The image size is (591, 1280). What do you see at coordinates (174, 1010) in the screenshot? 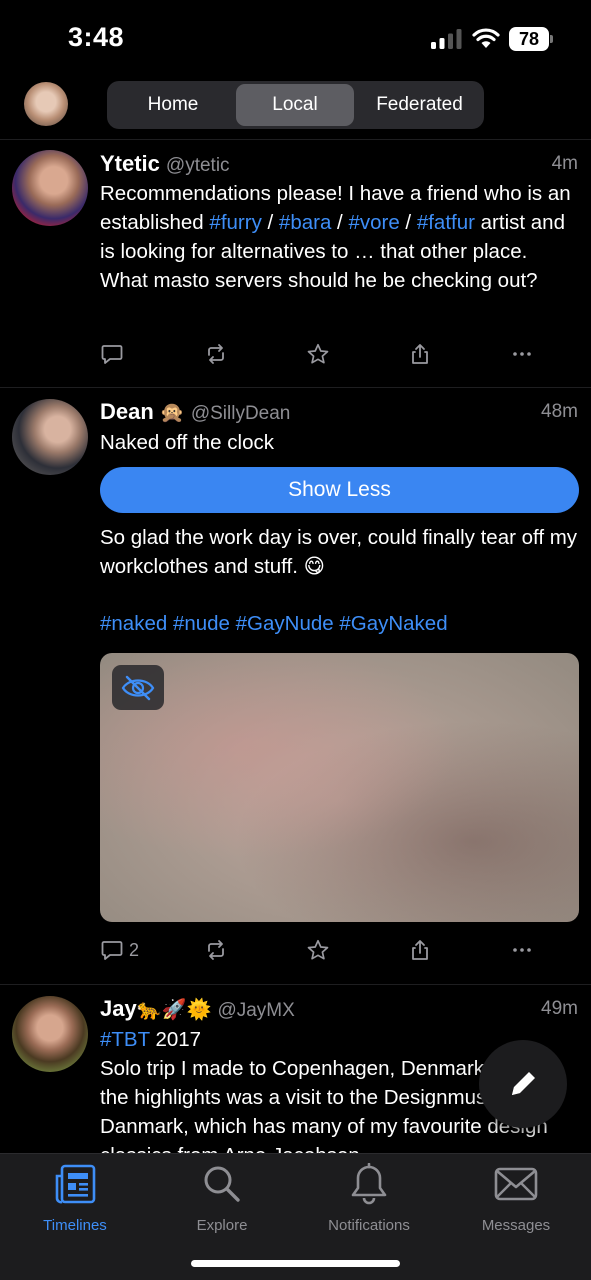
I see `name-emoji: 🐆🚀🌞` at bounding box center [174, 1010].